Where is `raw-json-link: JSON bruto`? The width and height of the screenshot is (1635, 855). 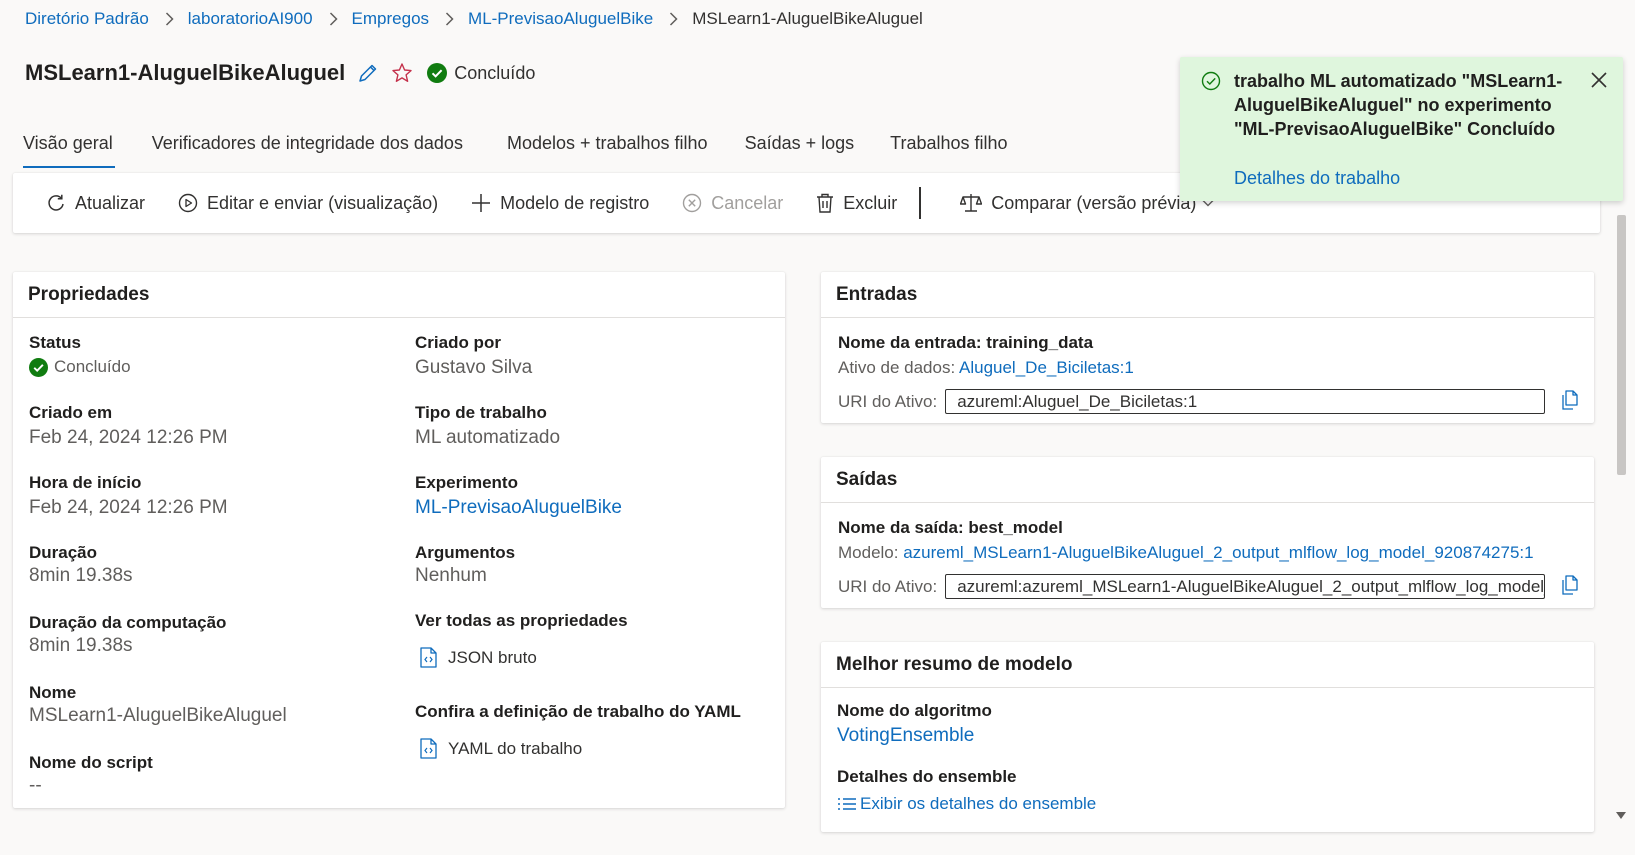
raw-json-link: JSON bruto is located at coordinates (478, 657).